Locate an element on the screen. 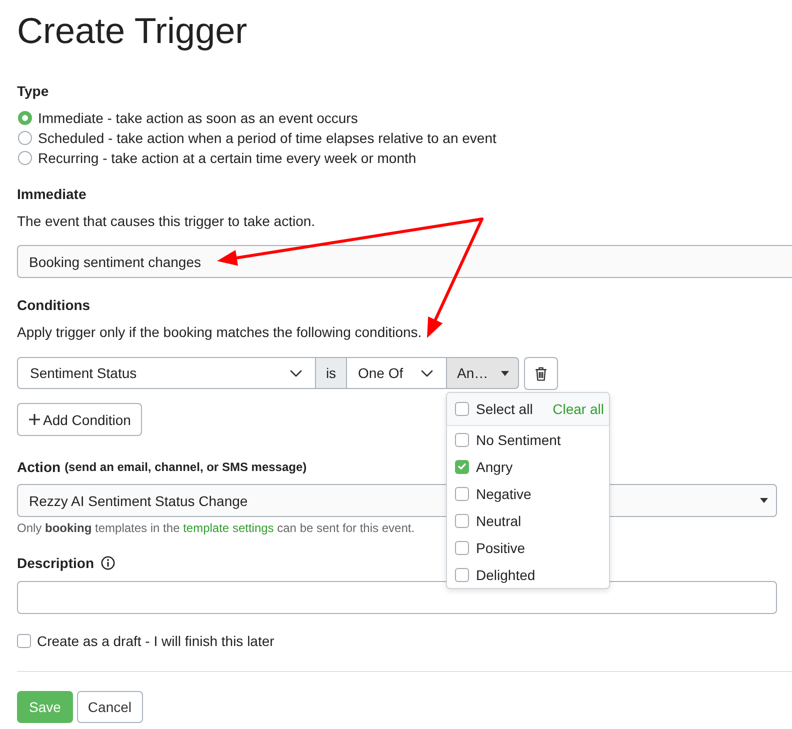 The width and height of the screenshot is (792, 729). label-hint: (send an email, channel, or SMS message) is located at coordinates (185, 467).